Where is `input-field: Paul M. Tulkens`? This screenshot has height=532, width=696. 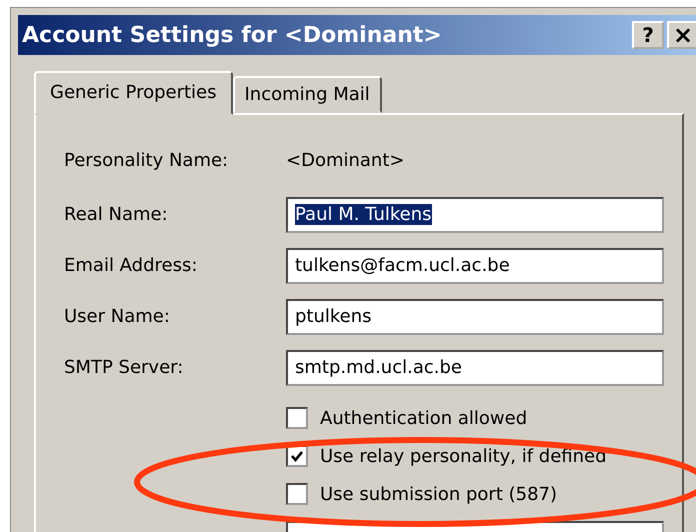
input-field: Paul M. Tulkens is located at coordinates (475, 214).